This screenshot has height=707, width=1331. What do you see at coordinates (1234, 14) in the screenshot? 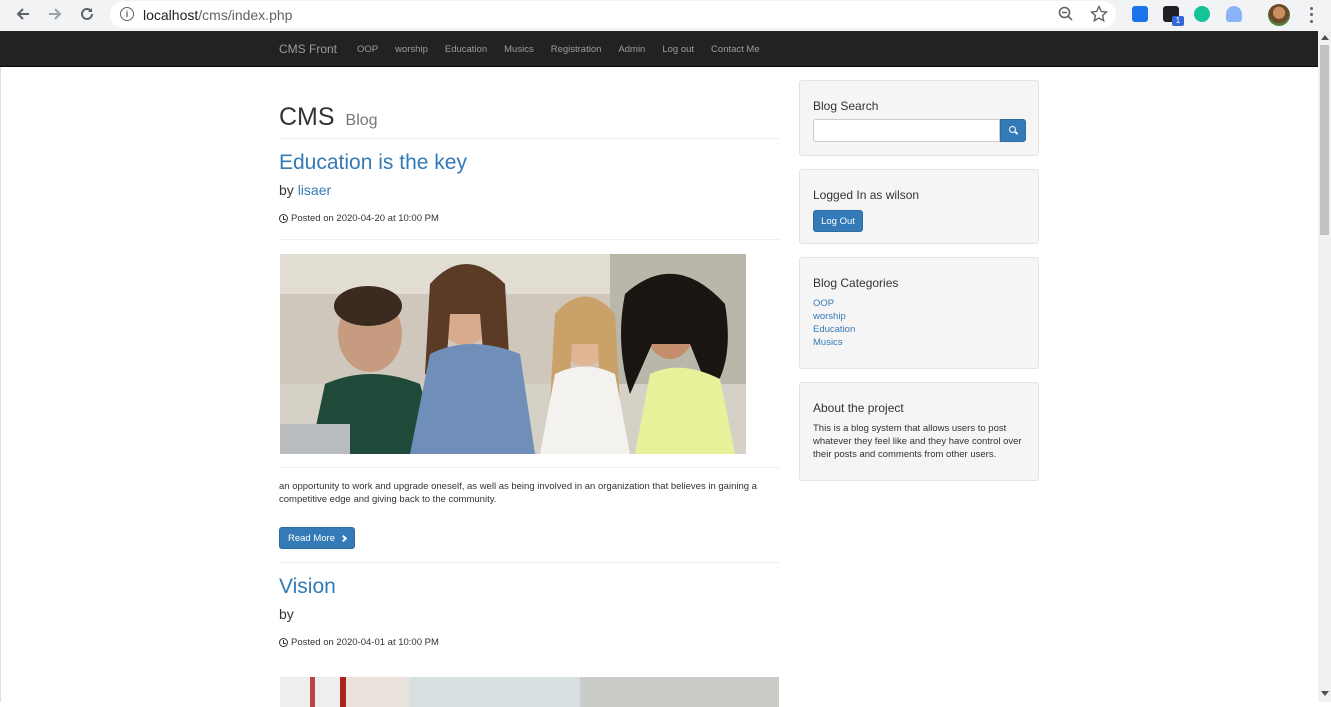
I see `extension-cloud-icon` at bounding box center [1234, 14].